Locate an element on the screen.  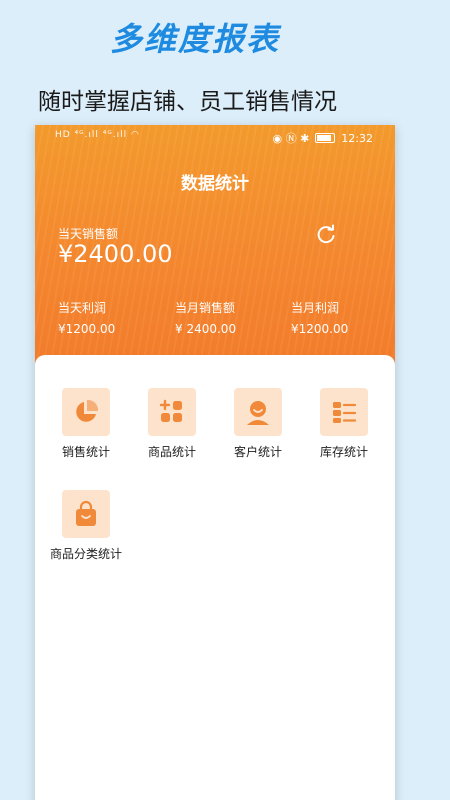
today-sales-value: ¥2400.00 is located at coordinates (115, 254).